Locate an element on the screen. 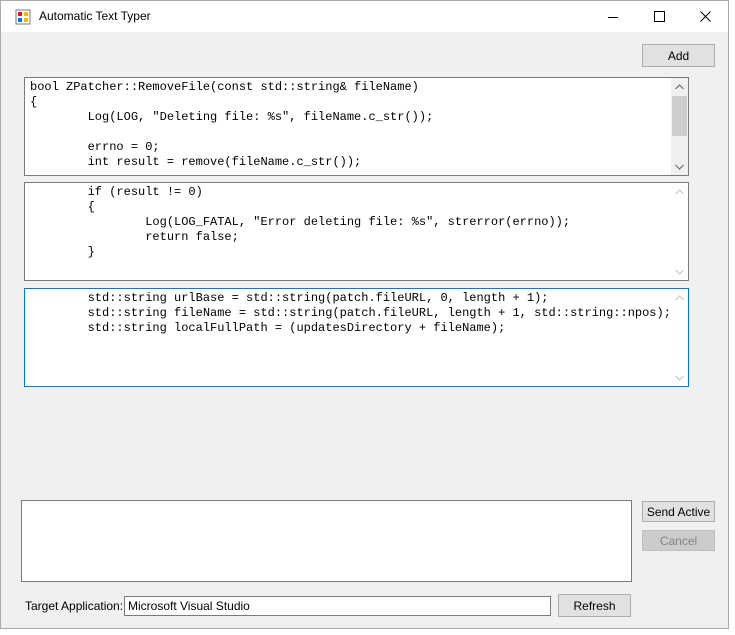 The width and height of the screenshot is (735, 635). scroll-thumb is located at coordinates (679, 116).